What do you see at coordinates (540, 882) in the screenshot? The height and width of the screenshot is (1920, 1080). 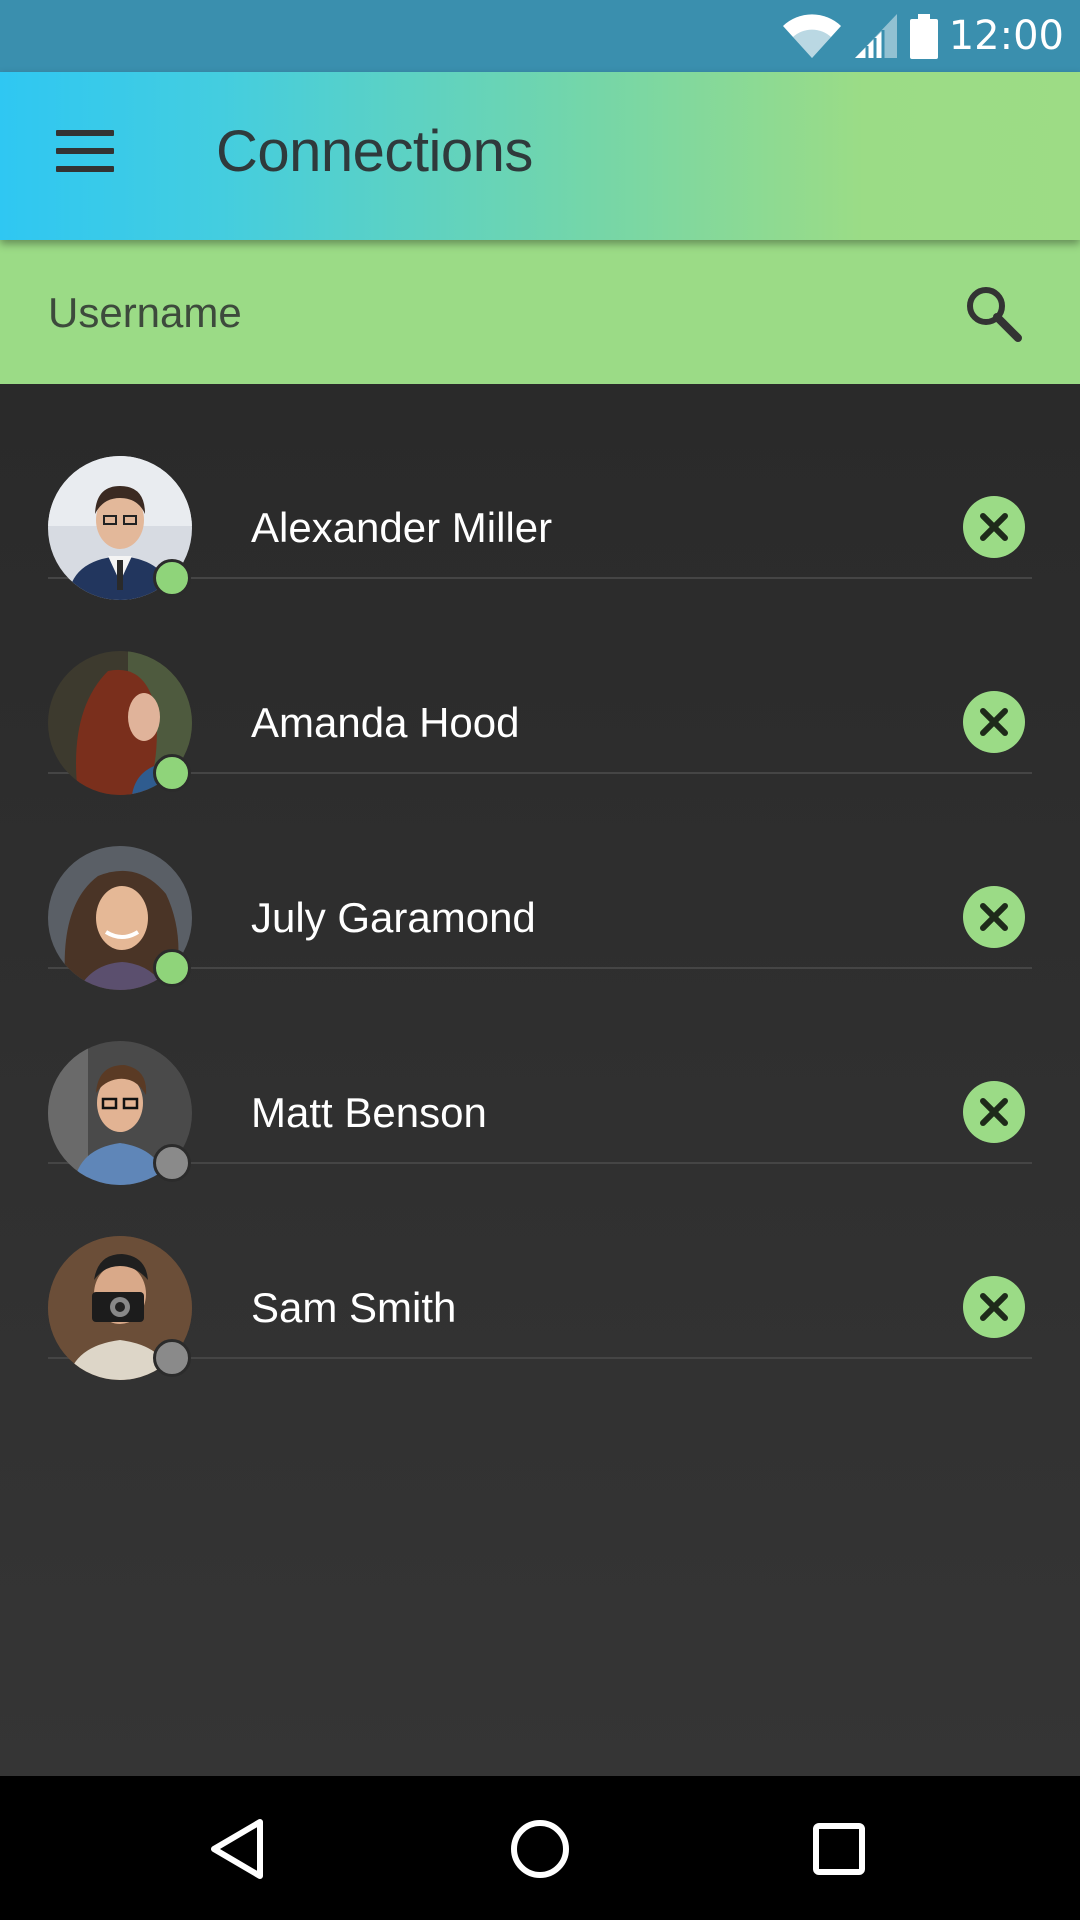 I see `list-item-july-garamond: July Garamond` at bounding box center [540, 882].